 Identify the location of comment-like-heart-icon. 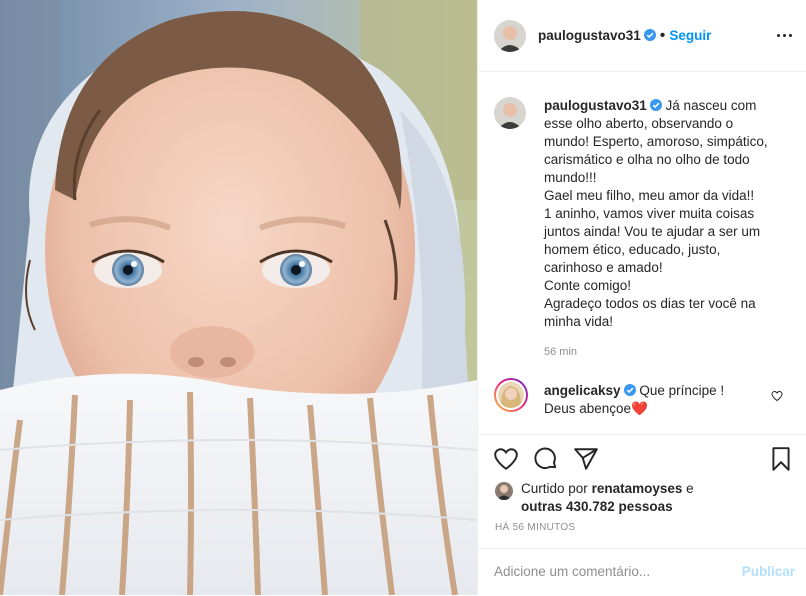
(777, 396).